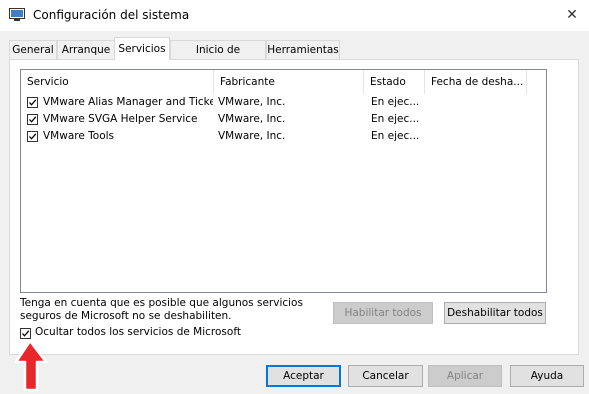 Image resolution: width=589 pixels, height=394 pixels. What do you see at coordinates (289, 82) in the screenshot?
I see `column-header-fabricante: Fabricante` at bounding box center [289, 82].